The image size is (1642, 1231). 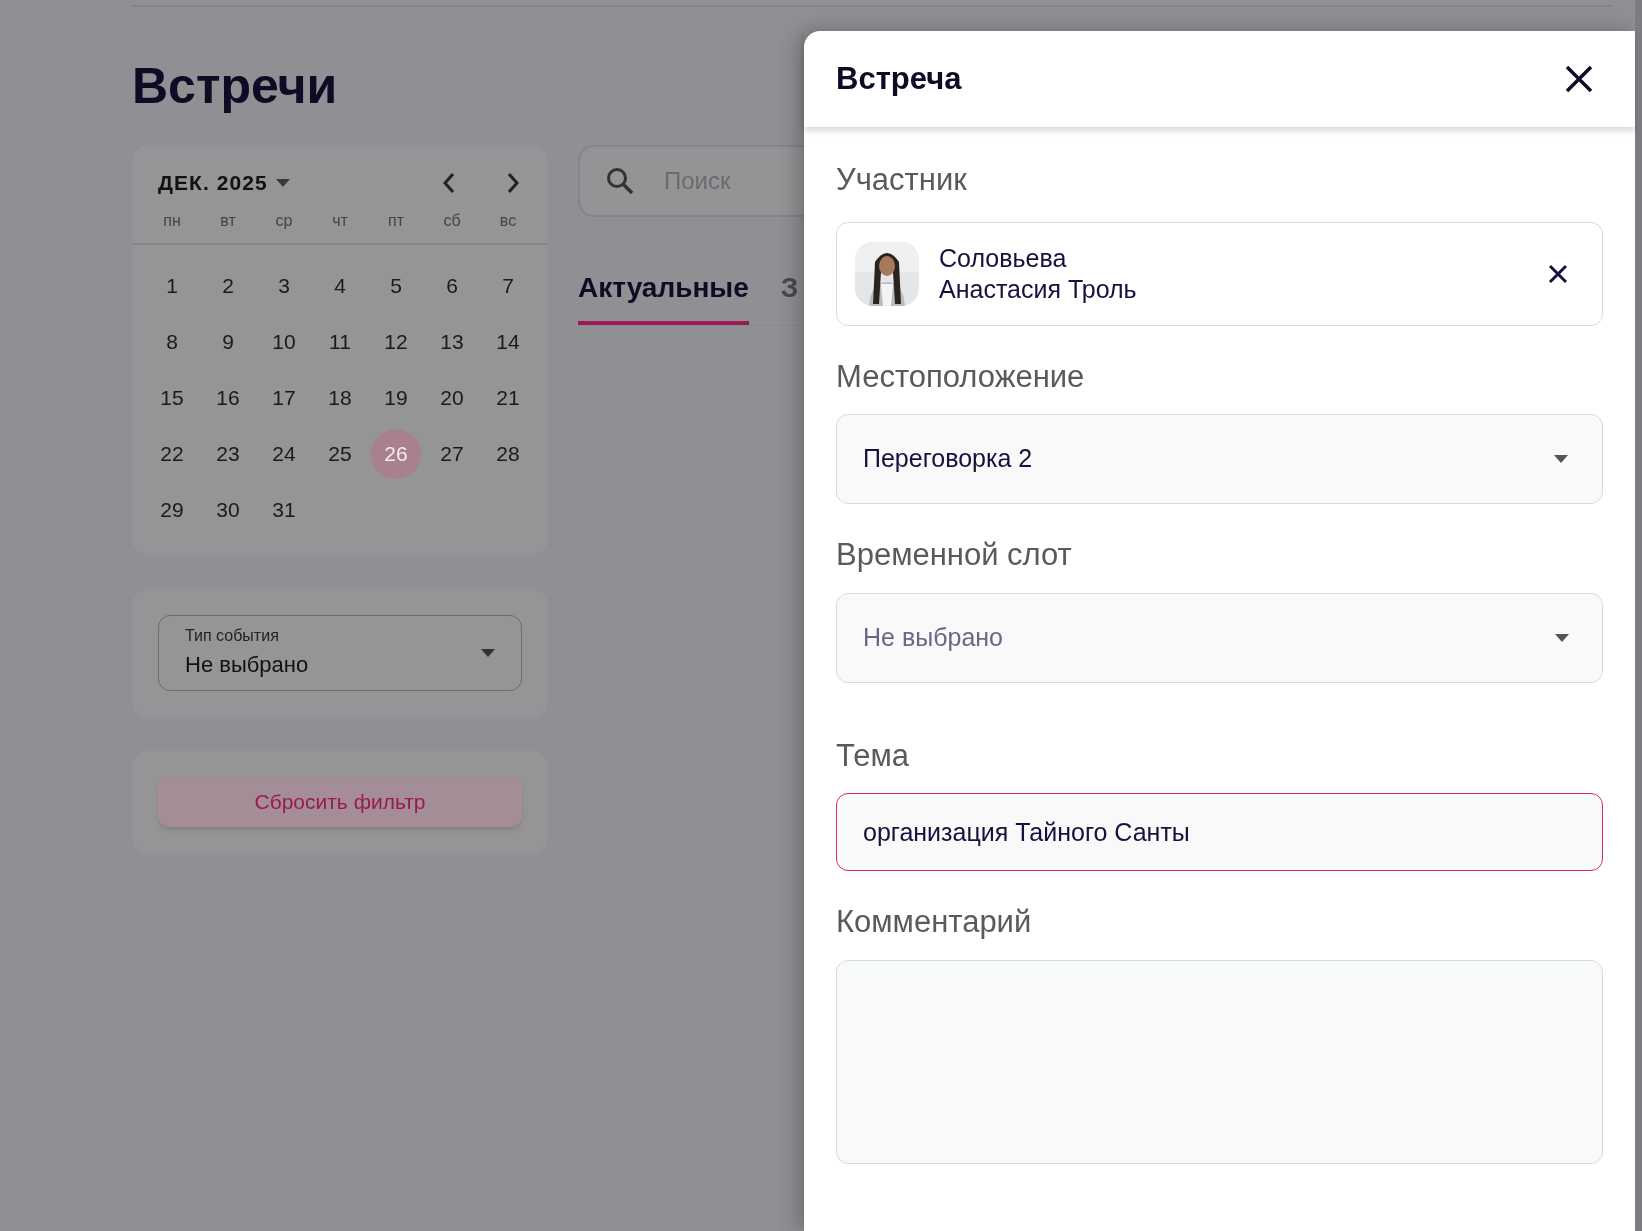 I want to click on calendar-day: 7, so click(x=508, y=285).